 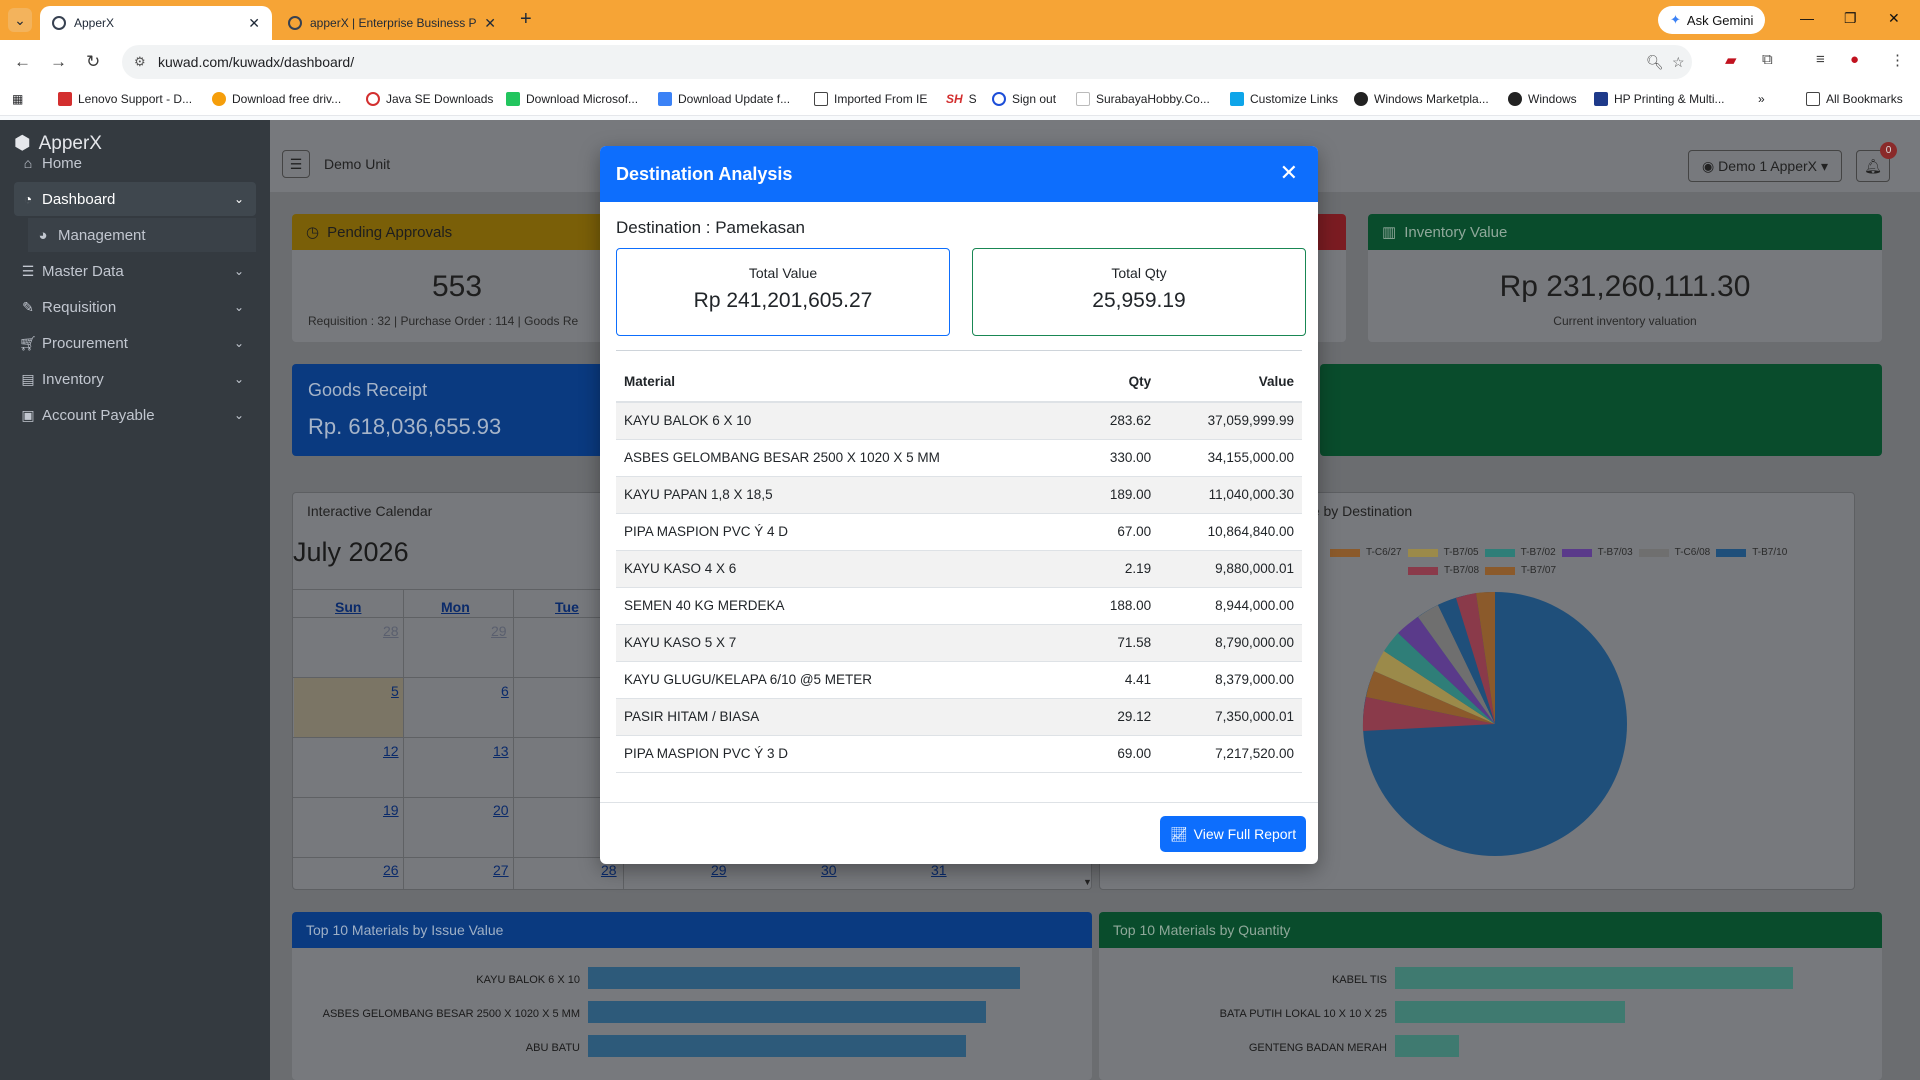 I want to click on calendar-day: 27, so click(x=501, y=870).